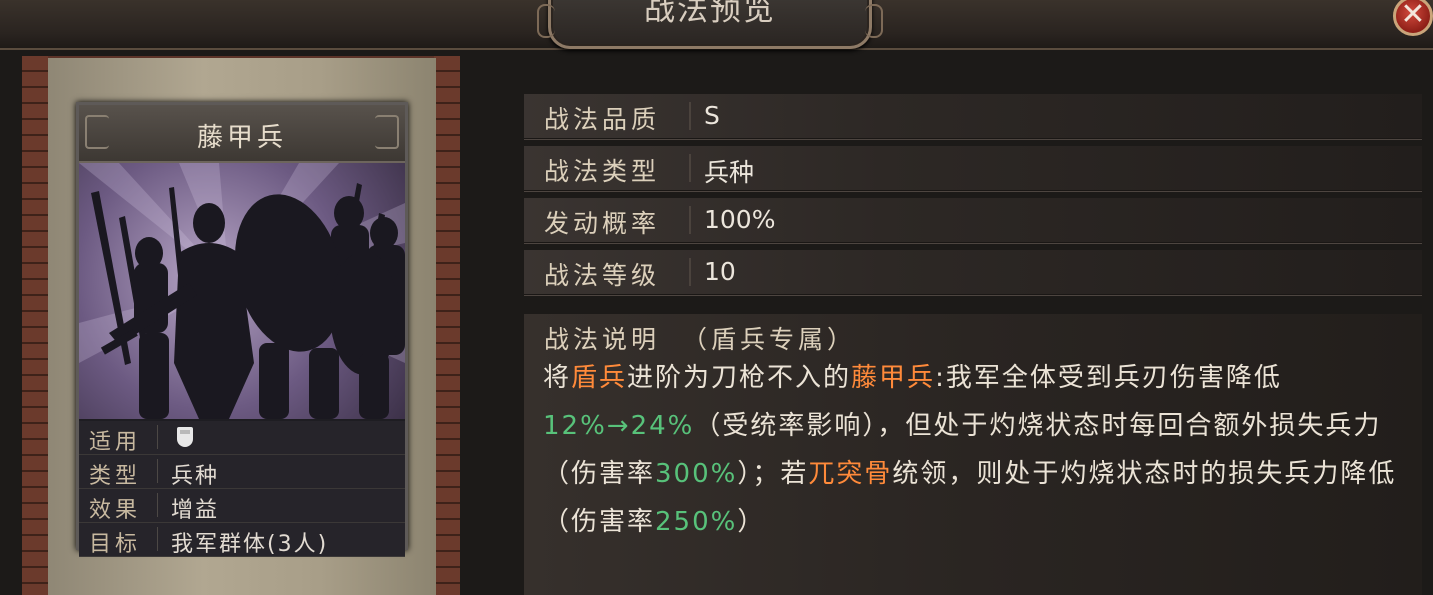 This screenshot has height=595, width=1433. I want to click on attribute-value: 100%, so click(740, 219).